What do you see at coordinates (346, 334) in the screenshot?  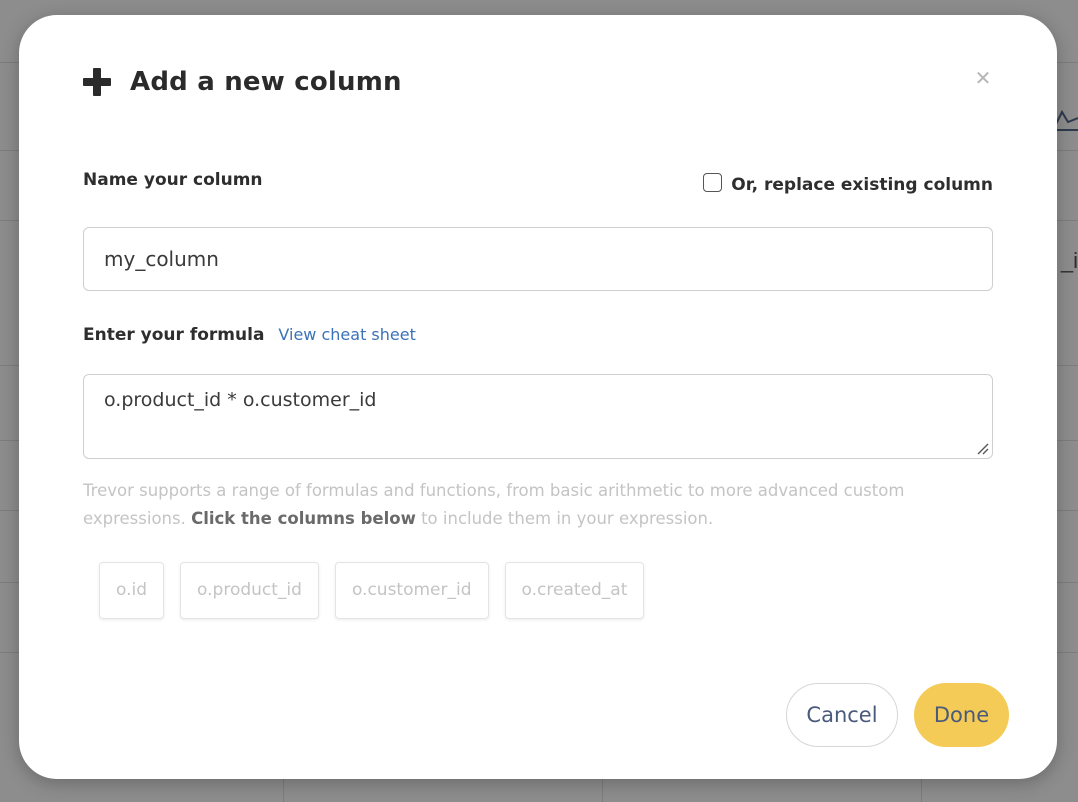 I see `cheat-sheet-link: View cheat sheet` at bounding box center [346, 334].